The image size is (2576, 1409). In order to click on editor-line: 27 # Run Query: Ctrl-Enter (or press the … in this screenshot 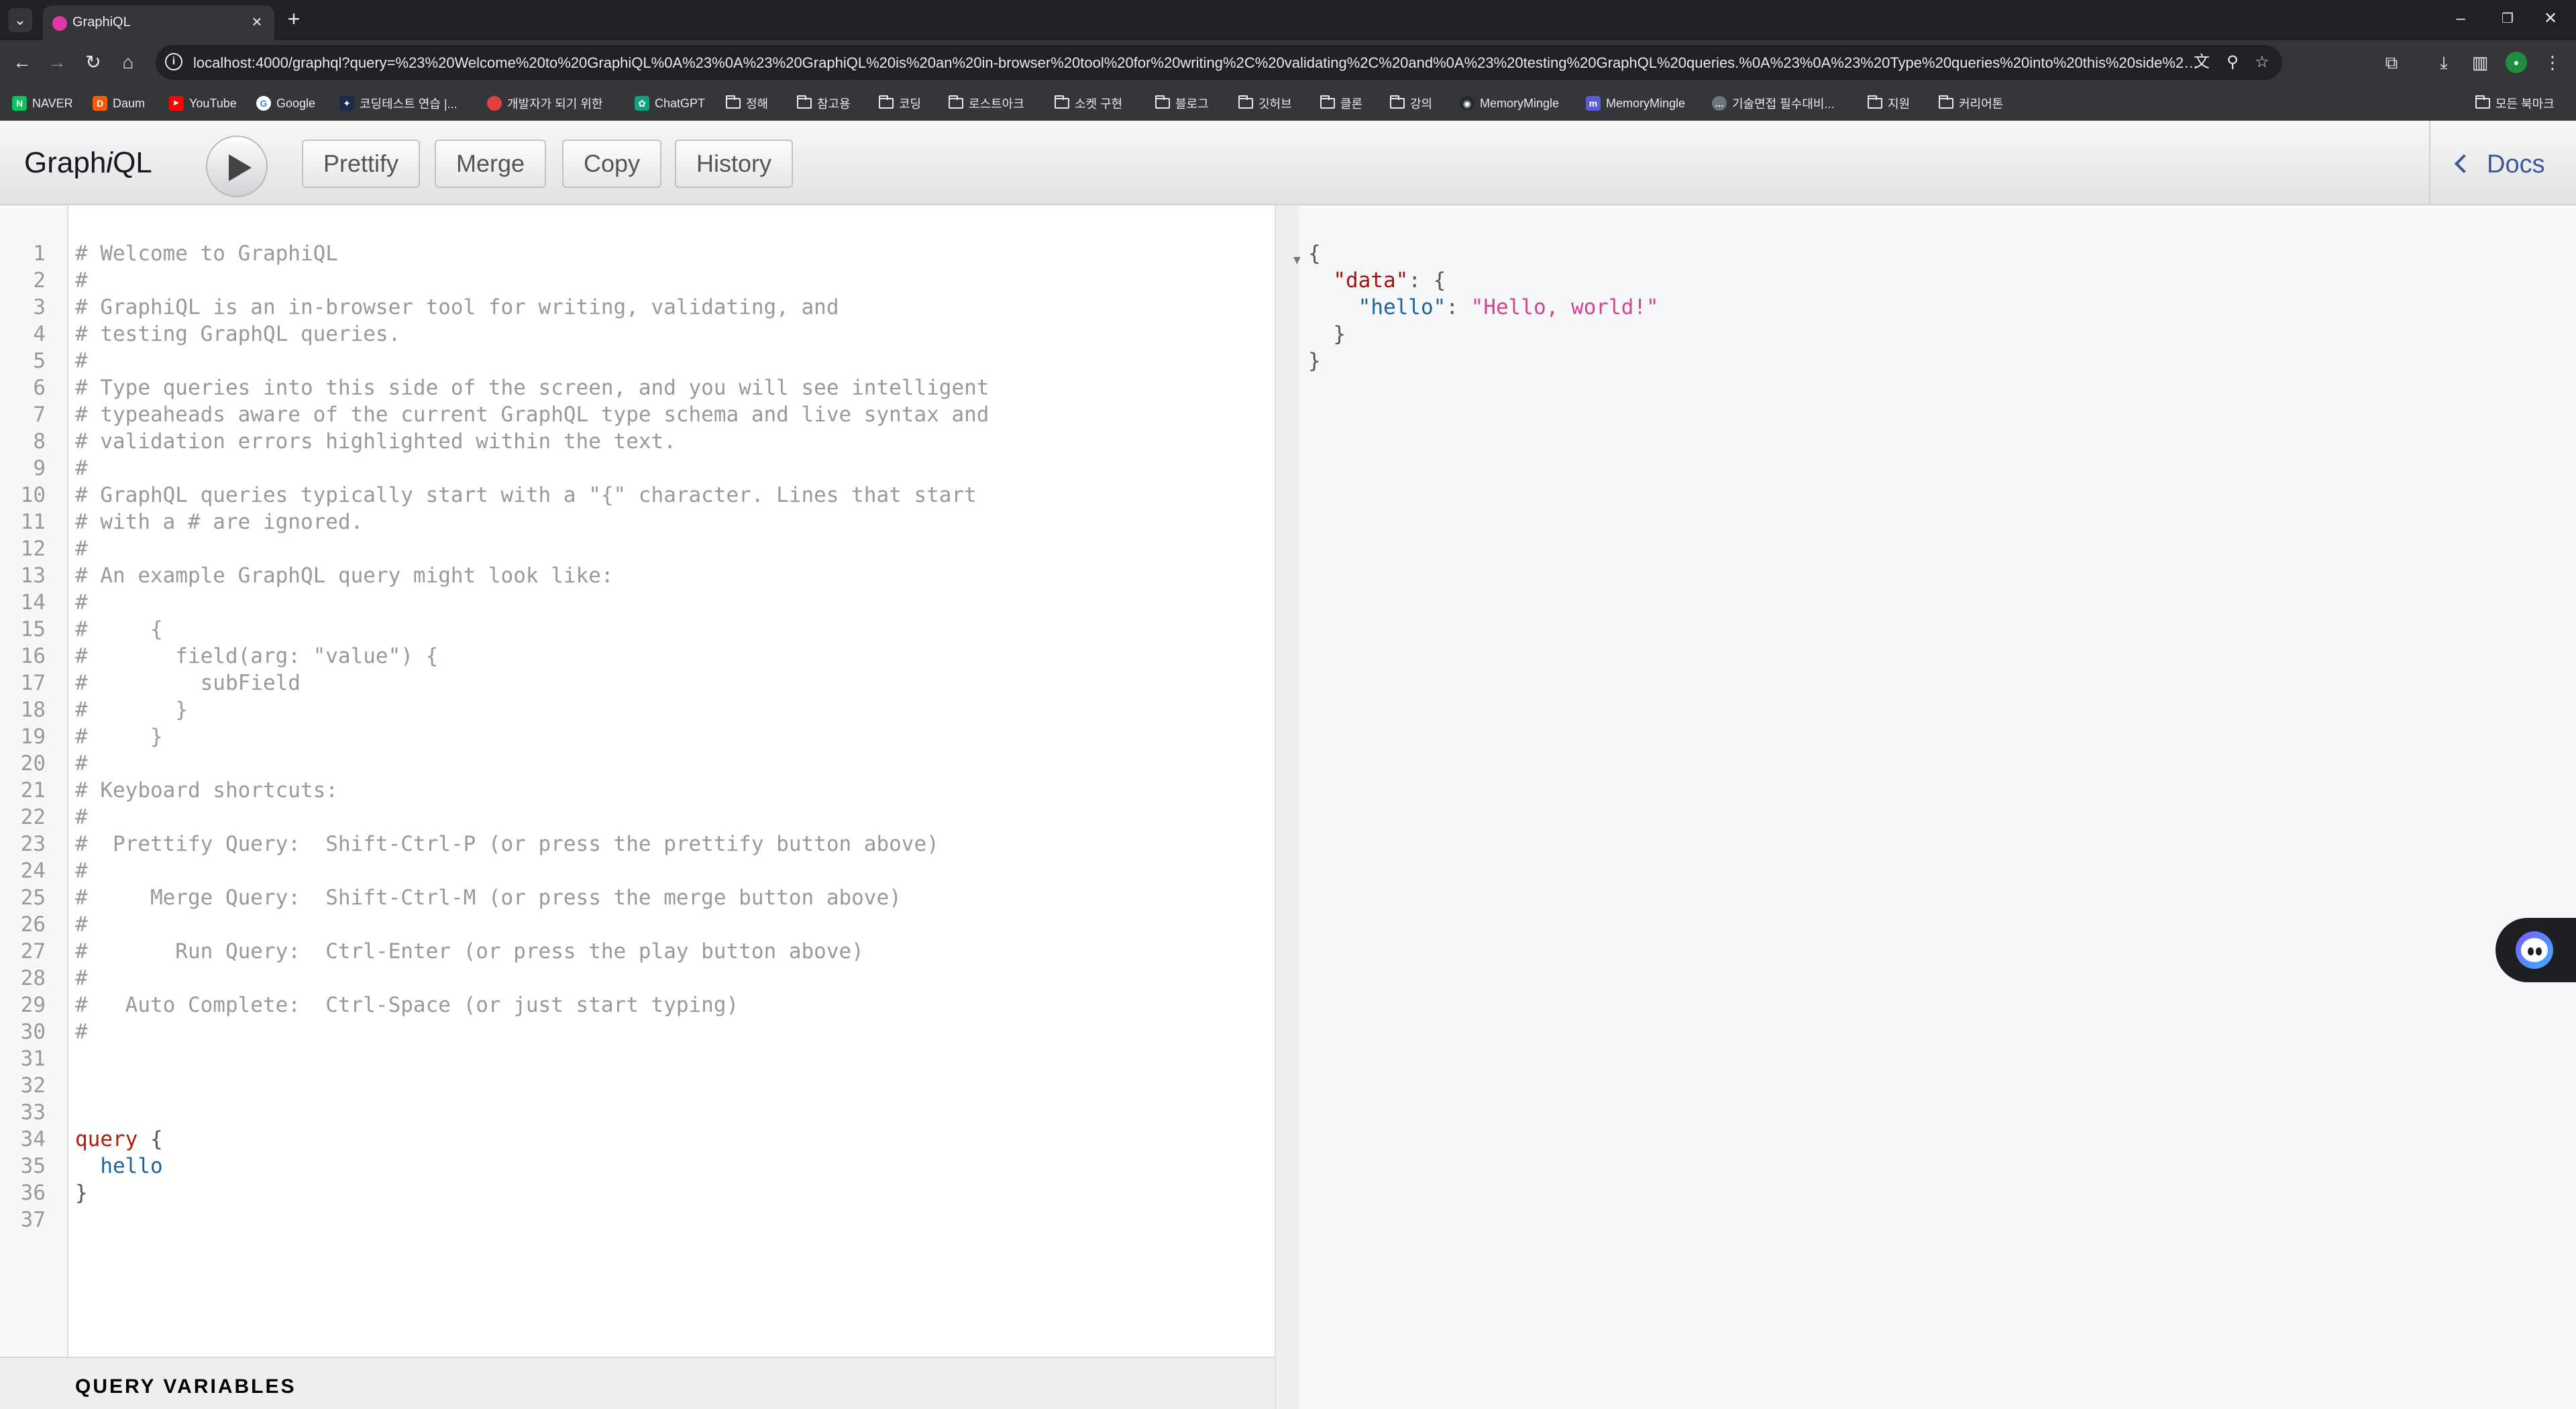, I will do `click(637, 951)`.